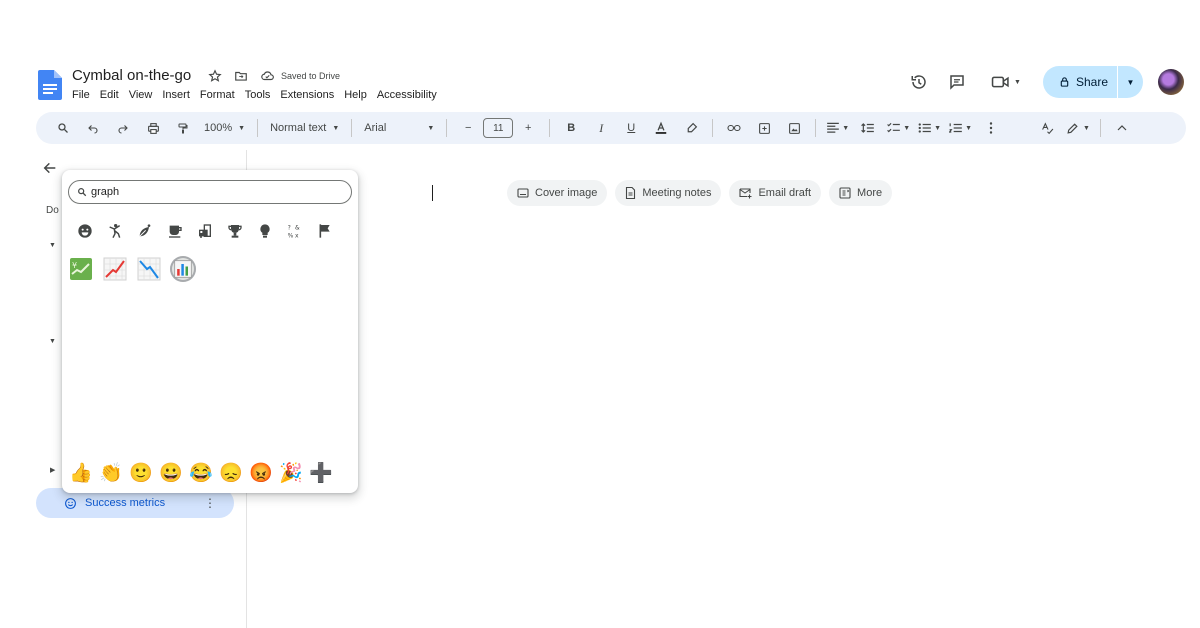  I want to click on style-select: Normal text ▼, so click(304, 128).